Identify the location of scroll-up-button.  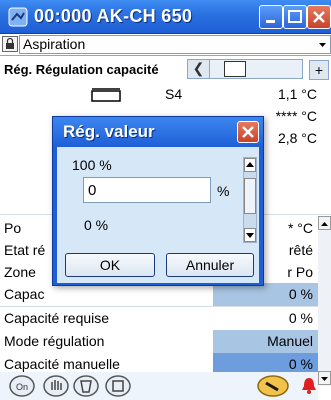
(324, 223).